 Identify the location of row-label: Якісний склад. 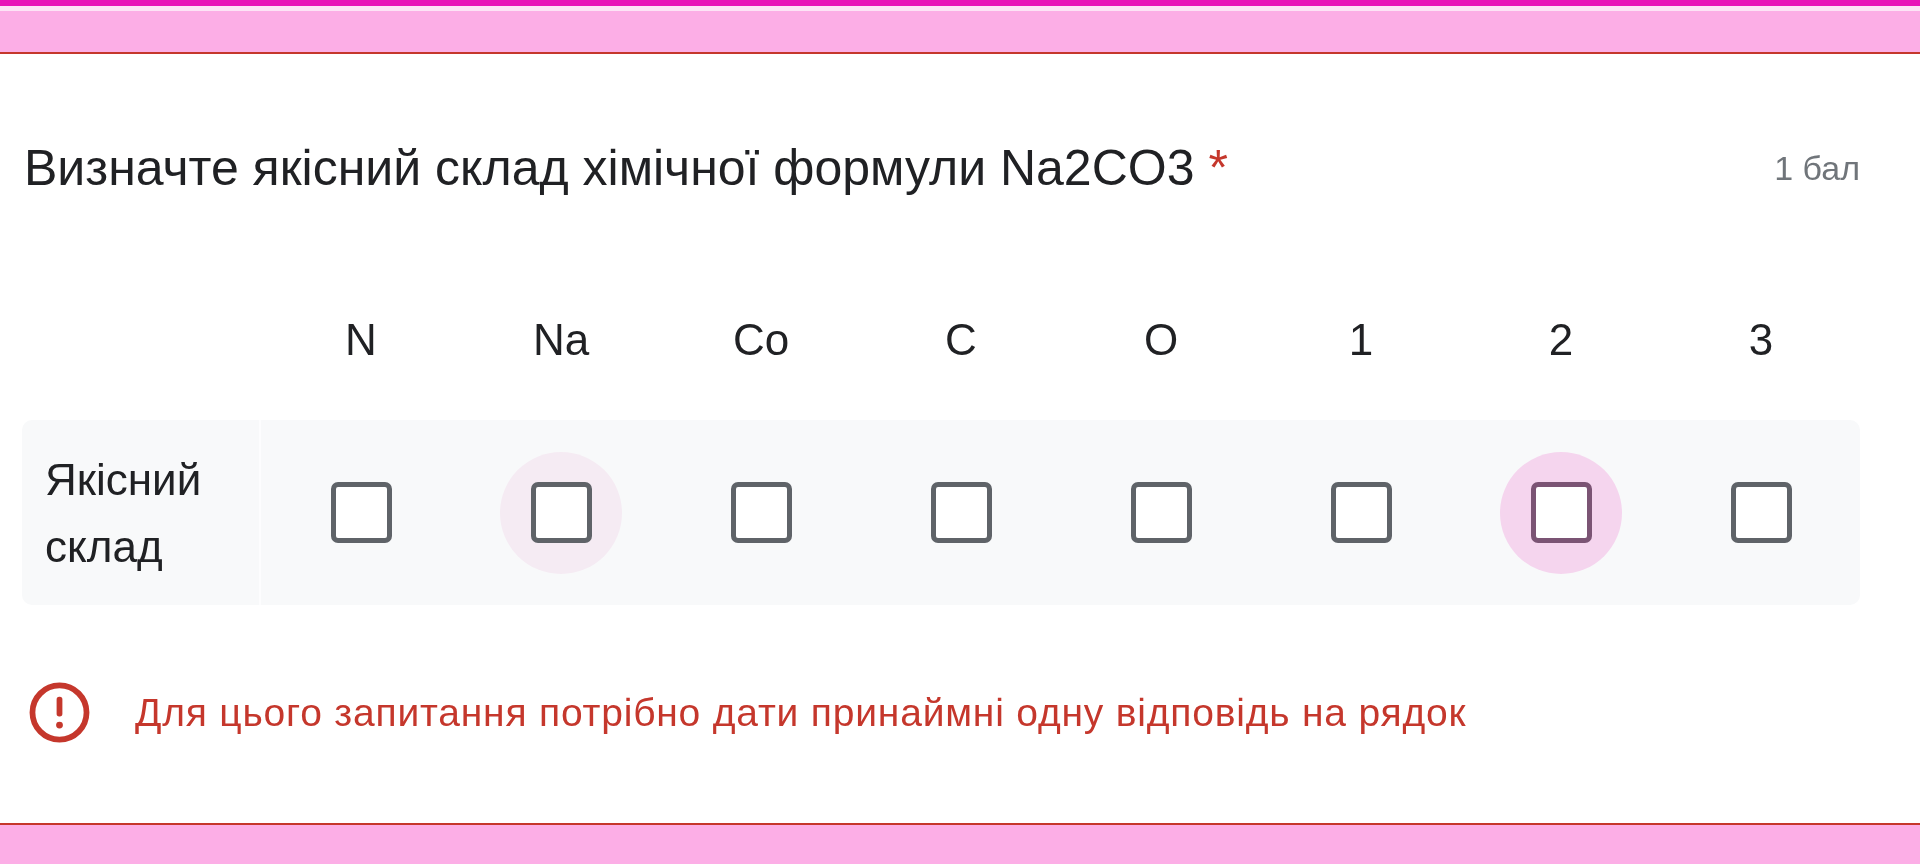
(141, 512).